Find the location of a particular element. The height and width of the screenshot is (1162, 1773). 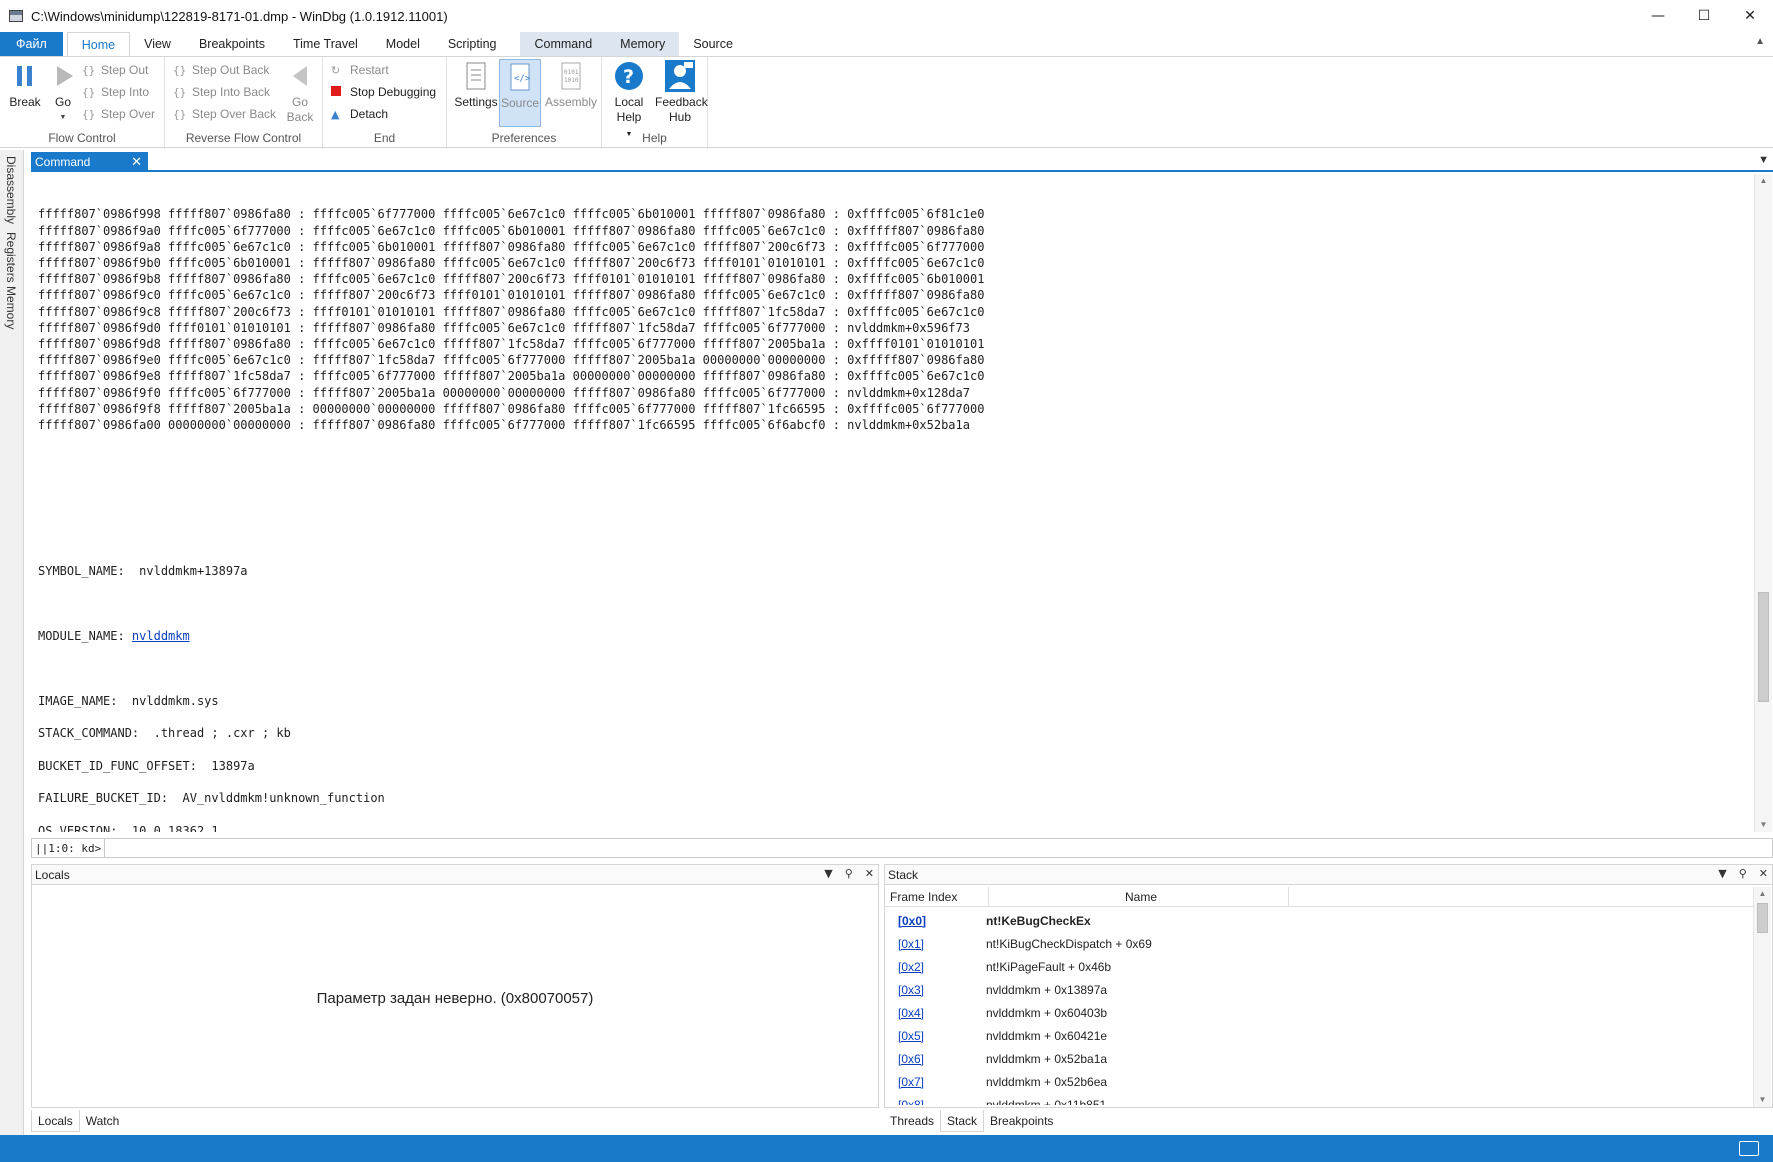

help-label: Help is located at coordinates (654, 138).